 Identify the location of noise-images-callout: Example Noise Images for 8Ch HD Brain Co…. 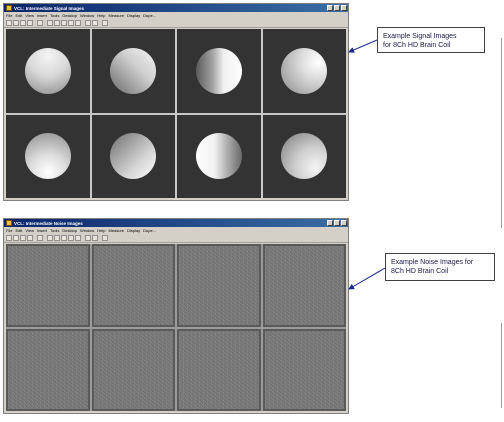
(440, 267).